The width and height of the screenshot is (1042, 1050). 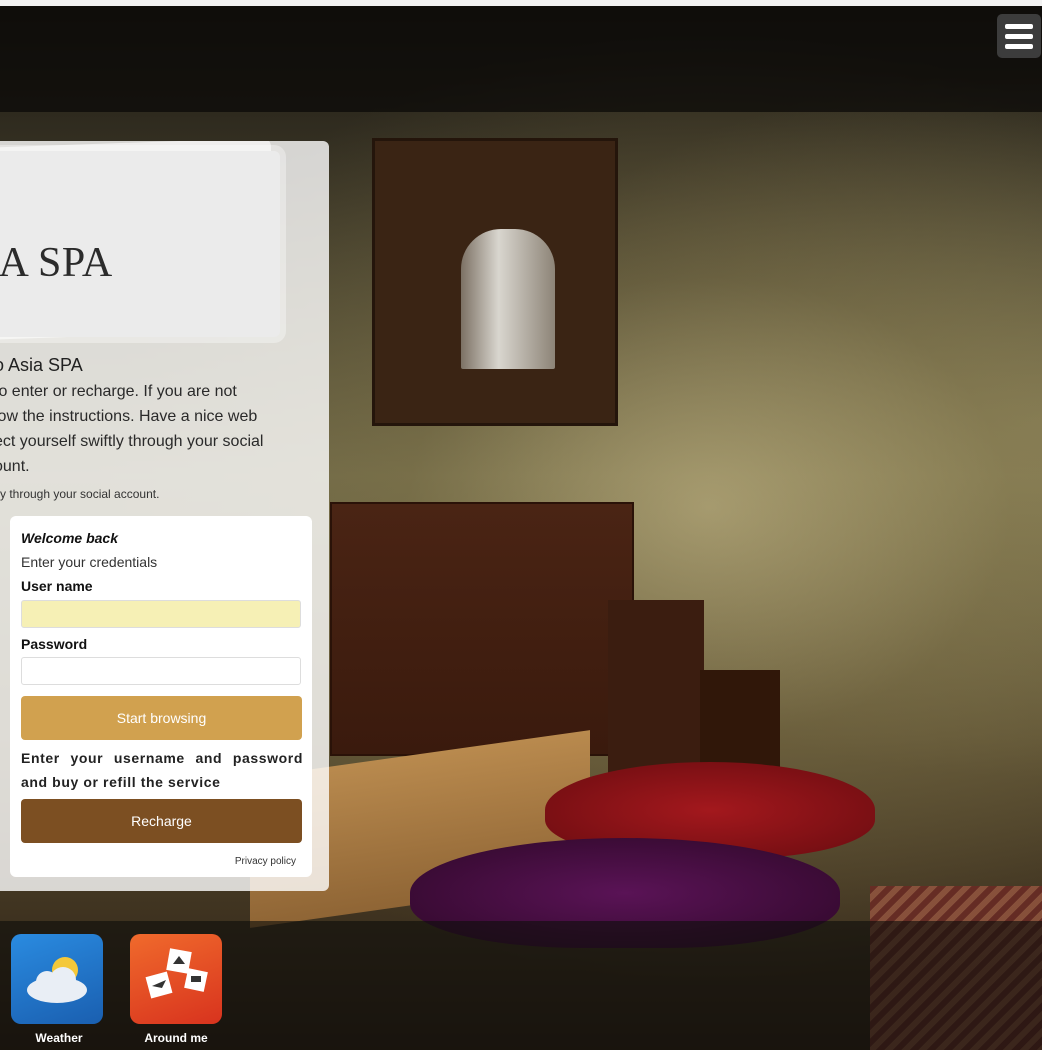 What do you see at coordinates (59, 1038) in the screenshot?
I see `weather-app-label: Weather` at bounding box center [59, 1038].